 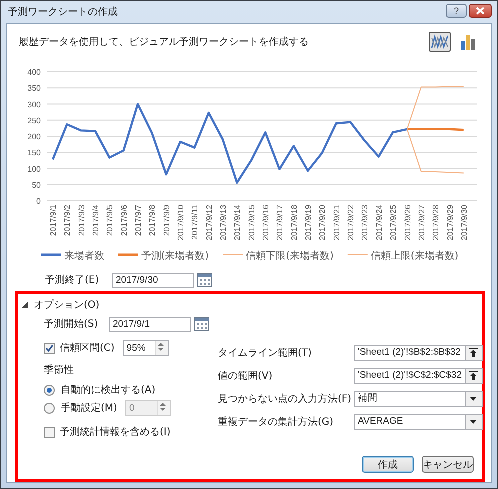 What do you see at coordinates (108, 390) in the screenshot?
I see `radio-label: 自動的に検出する(A)` at bounding box center [108, 390].